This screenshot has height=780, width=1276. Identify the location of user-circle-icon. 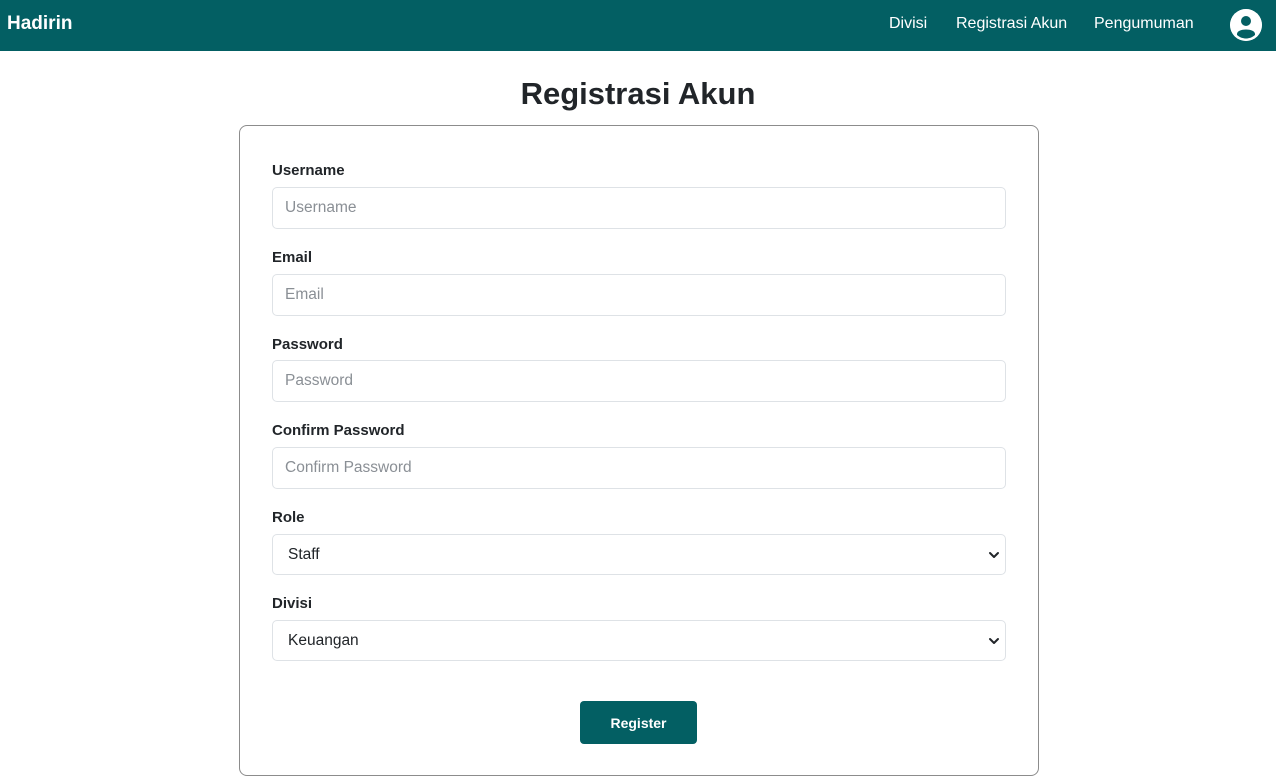
(1246, 25).